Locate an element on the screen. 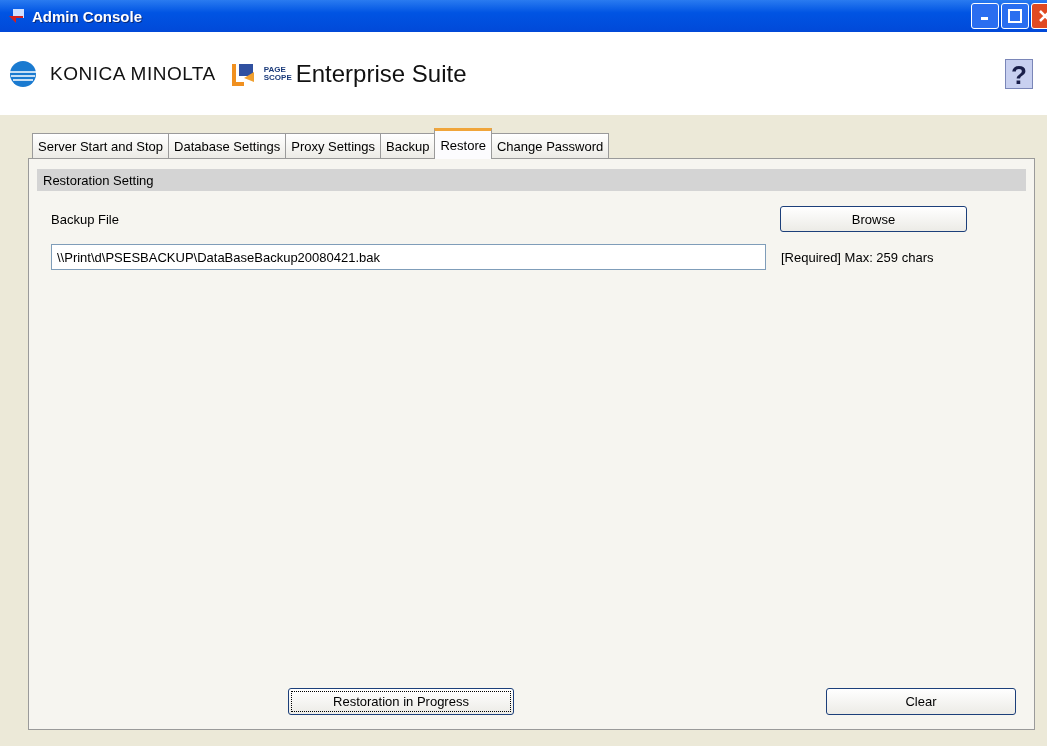 This screenshot has width=1047, height=746. tab: Proxy Settings is located at coordinates (333, 145).